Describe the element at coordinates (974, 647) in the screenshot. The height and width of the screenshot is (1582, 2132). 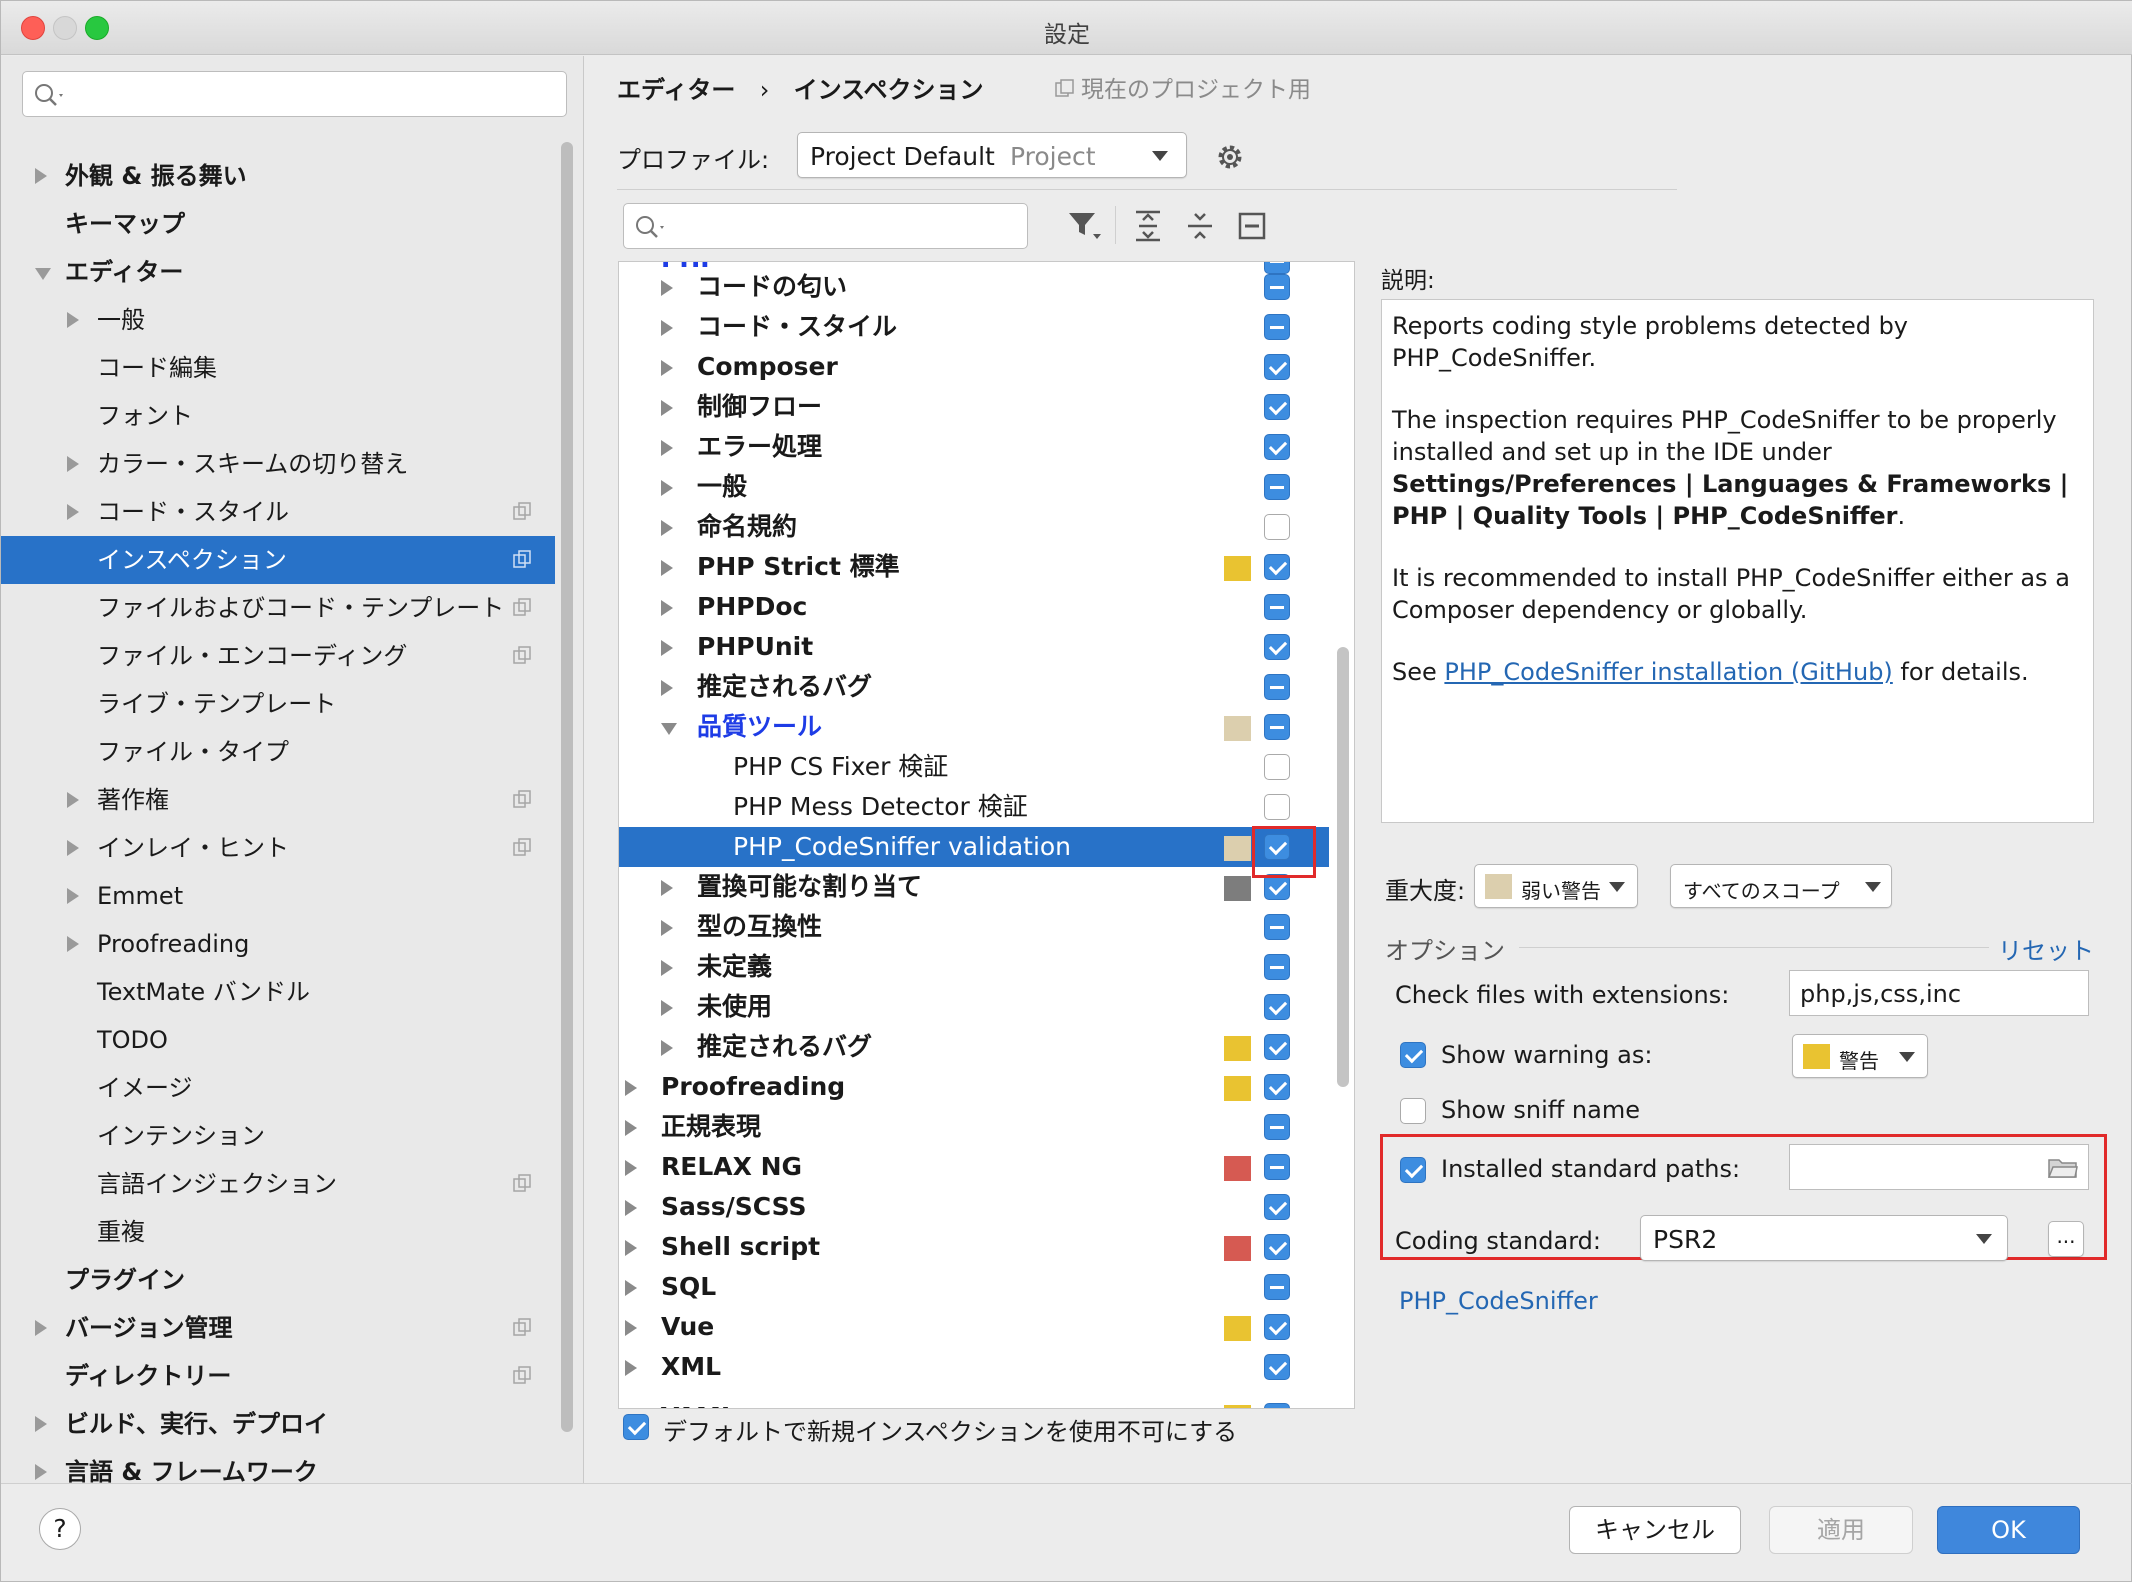
I see `inspection-row: PHPUnit` at that location.